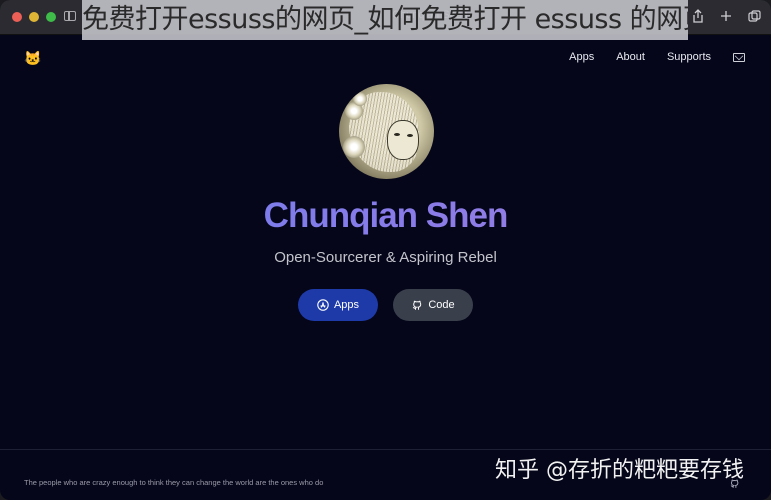  I want to click on tabs-overview-icon, so click(754, 16).